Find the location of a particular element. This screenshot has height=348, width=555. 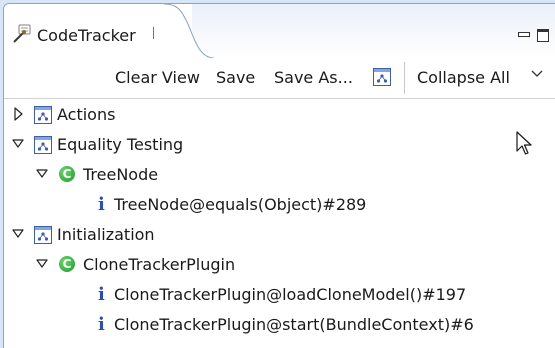

minimize-button is located at coordinates (524, 34).